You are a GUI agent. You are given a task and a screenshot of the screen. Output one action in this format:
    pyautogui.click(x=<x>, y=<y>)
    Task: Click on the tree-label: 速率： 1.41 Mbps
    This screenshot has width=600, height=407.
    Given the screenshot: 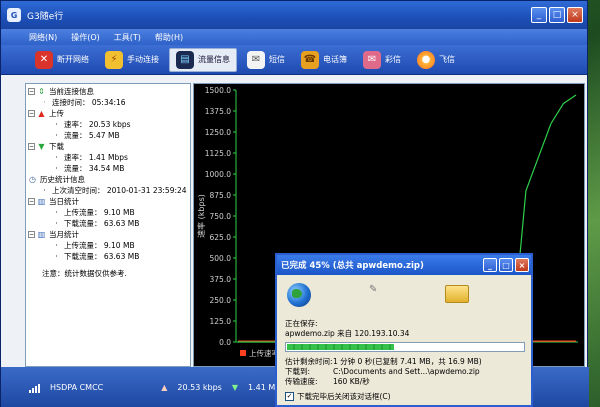 What is the action you would take?
    pyautogui.click(x=96, y=157)
    